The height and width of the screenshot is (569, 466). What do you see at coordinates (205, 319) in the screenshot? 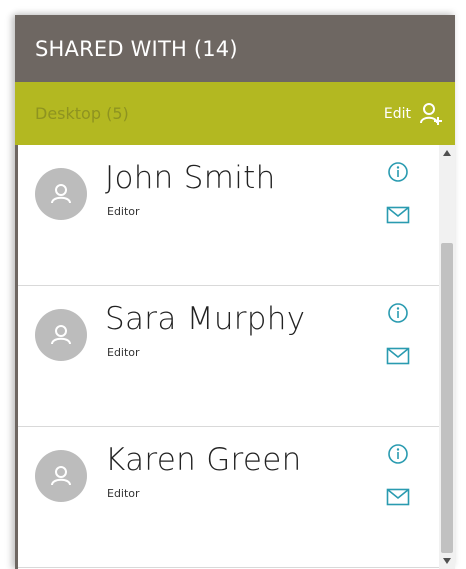
I see `person-name: Sara Murphy` at bounding box center [205, 319].